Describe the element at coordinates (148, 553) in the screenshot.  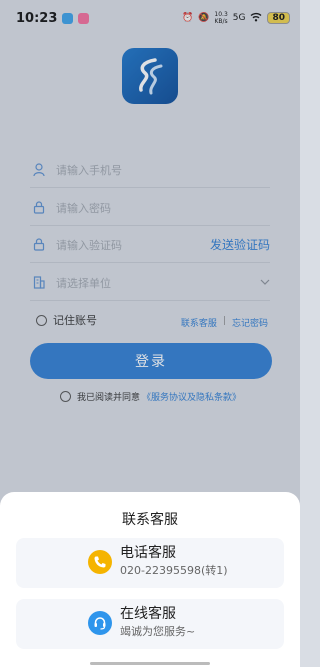
I see `phone-service-title: 电话客服` at that location.